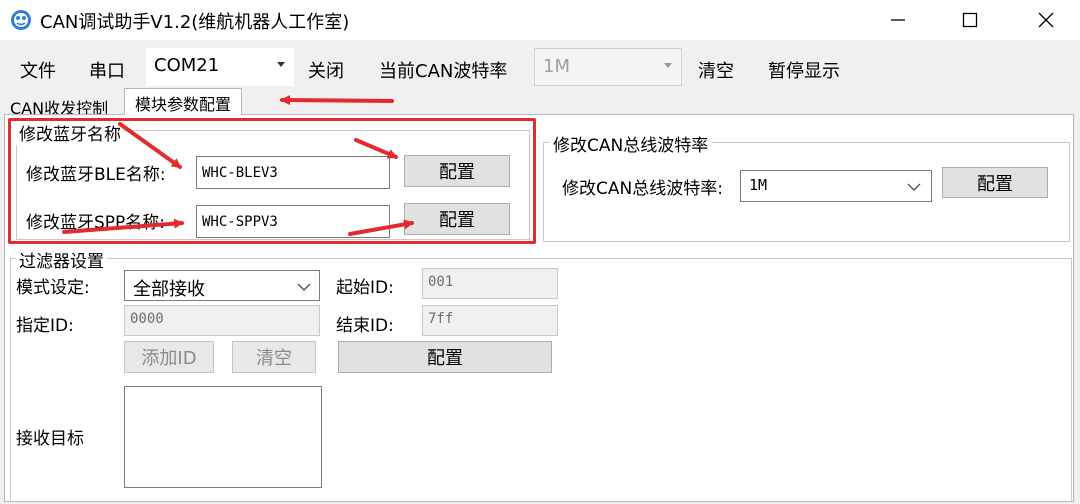  Describe the element at coordinates (123, 226) in the screenshot. I see `arrow-to-spp-input` at that location.